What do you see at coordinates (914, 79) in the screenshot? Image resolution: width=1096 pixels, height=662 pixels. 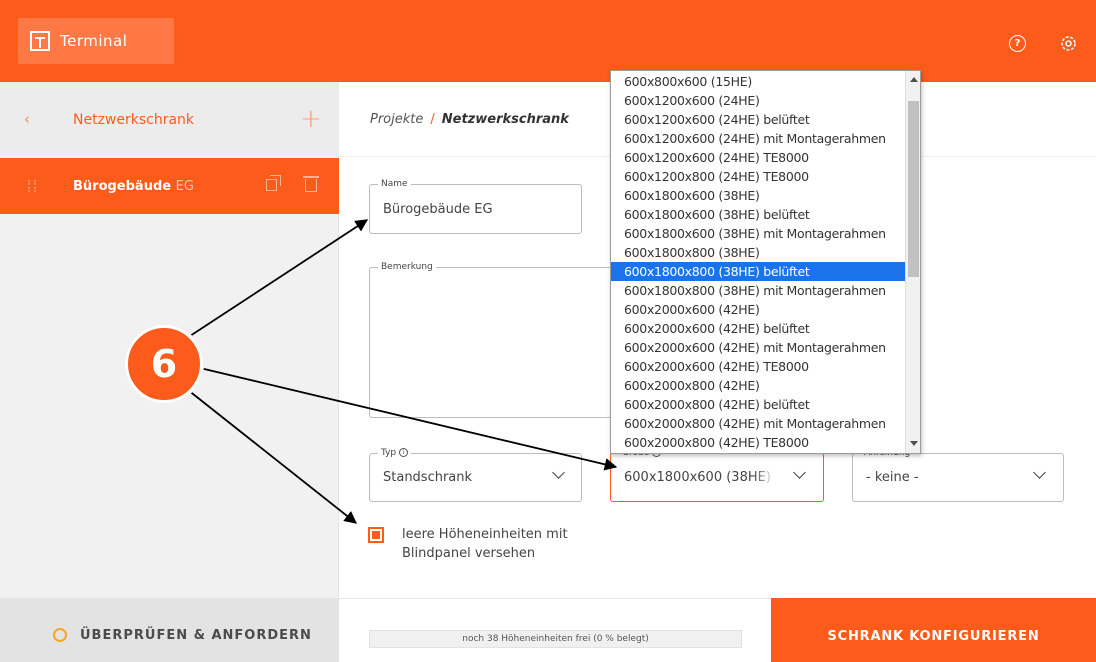 I see `scroll-up-icon` at bounding box center [914, 79].